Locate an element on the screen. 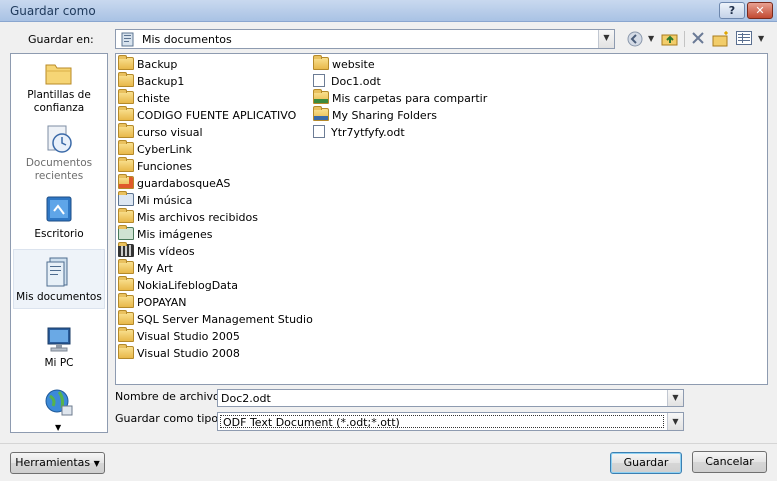  list-item: NokiaLifeblogData is located at coordinates (178, 285).